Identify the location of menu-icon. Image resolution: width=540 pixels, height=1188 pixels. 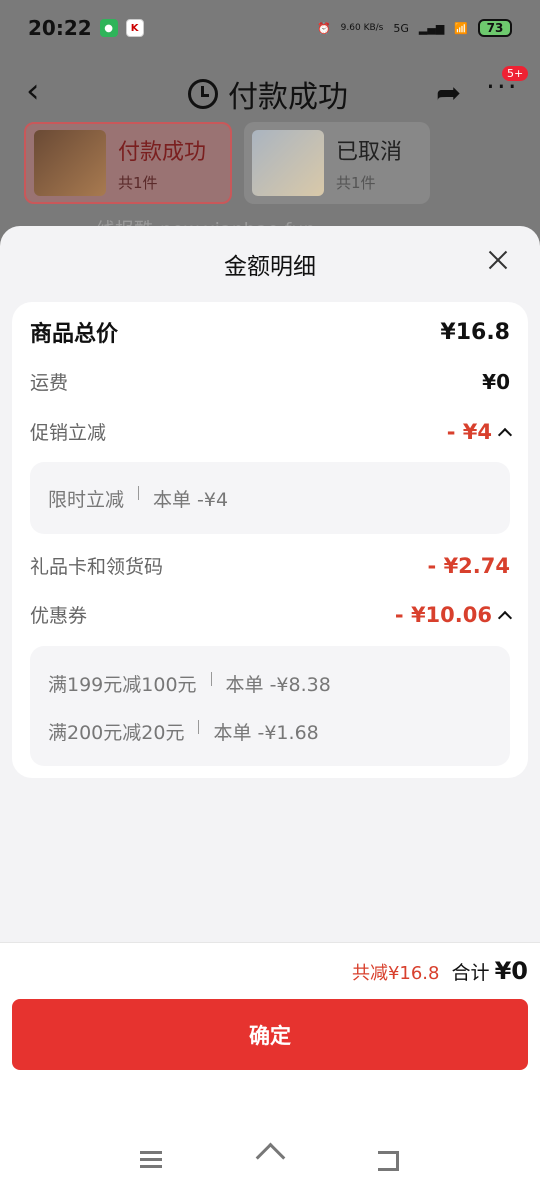
(152, 1159).